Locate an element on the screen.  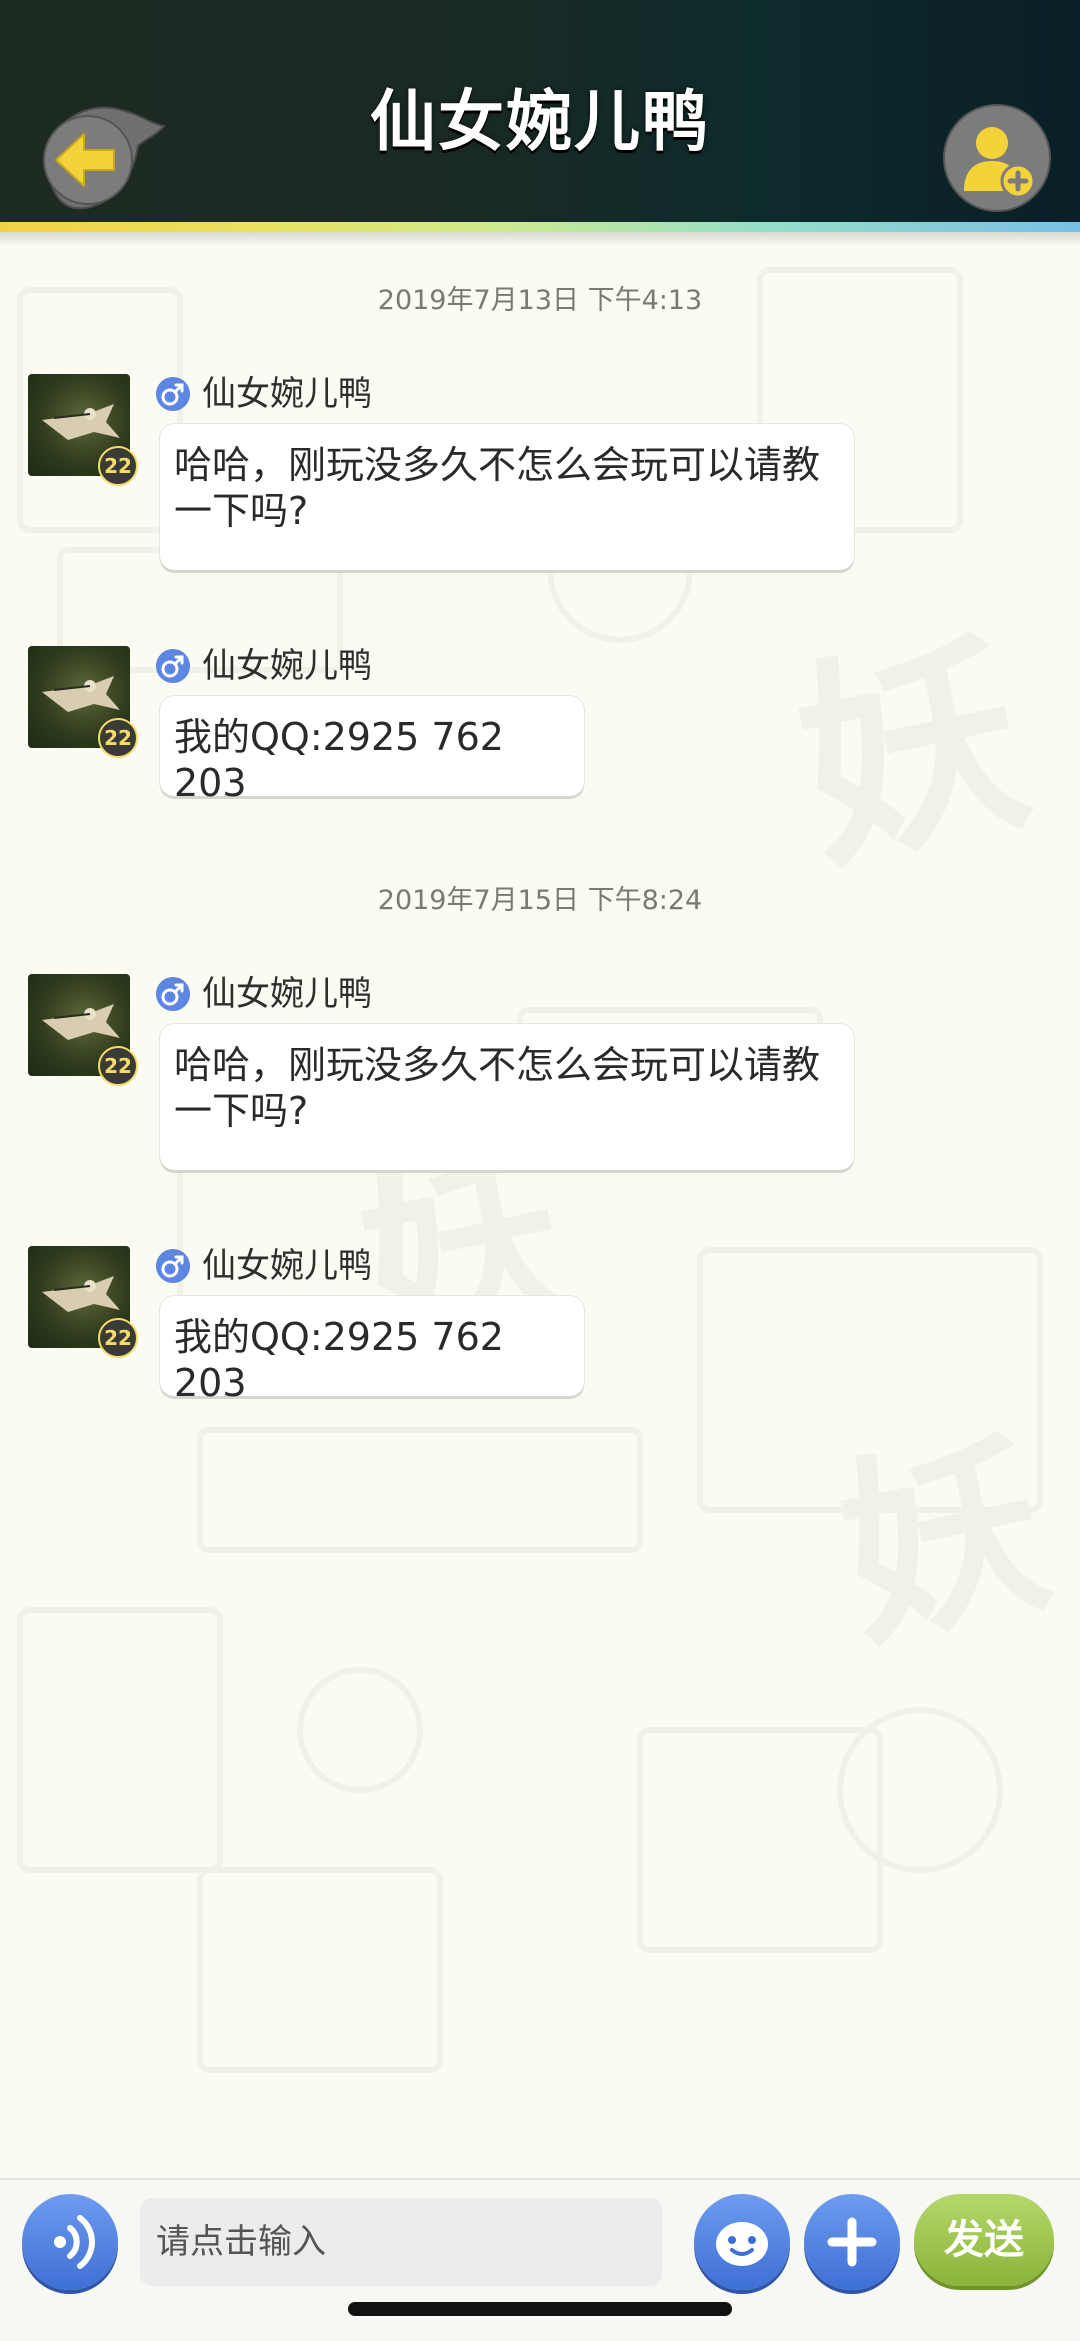
voice-icon is located at coordinates (74, 2242).